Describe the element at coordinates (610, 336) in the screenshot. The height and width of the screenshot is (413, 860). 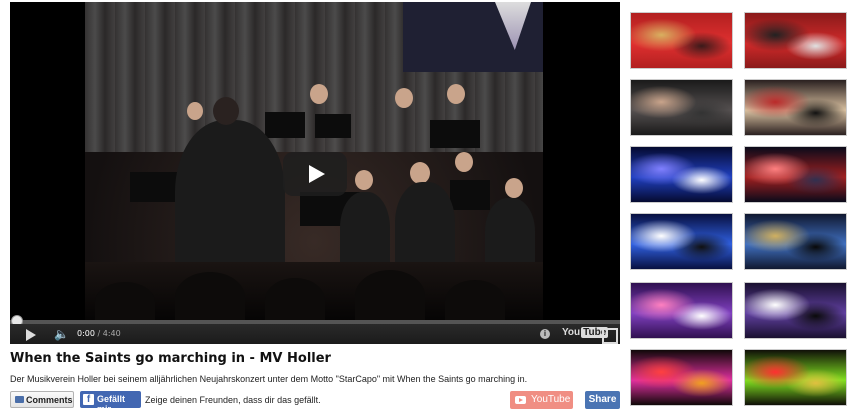
I see `fullscreen-icon` at that location.